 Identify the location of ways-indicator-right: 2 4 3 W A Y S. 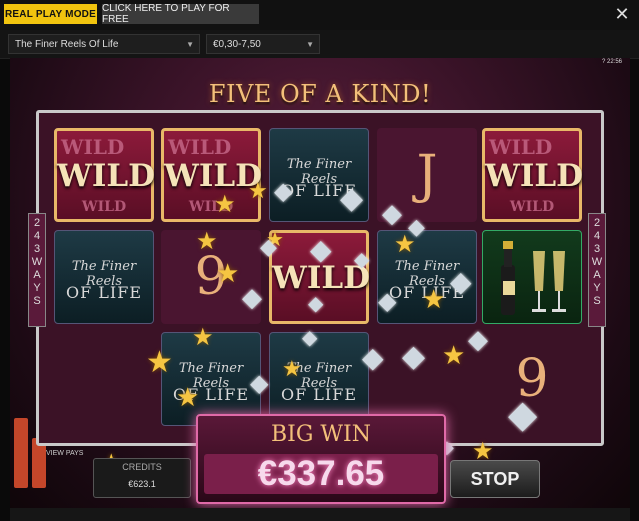
(597, 270).